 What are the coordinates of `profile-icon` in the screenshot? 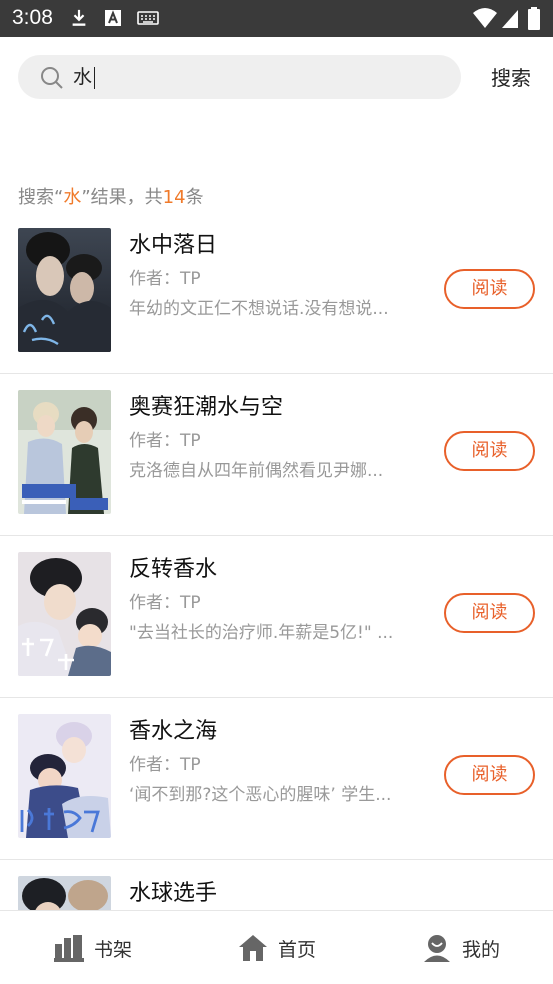 It's located at (437, 948).